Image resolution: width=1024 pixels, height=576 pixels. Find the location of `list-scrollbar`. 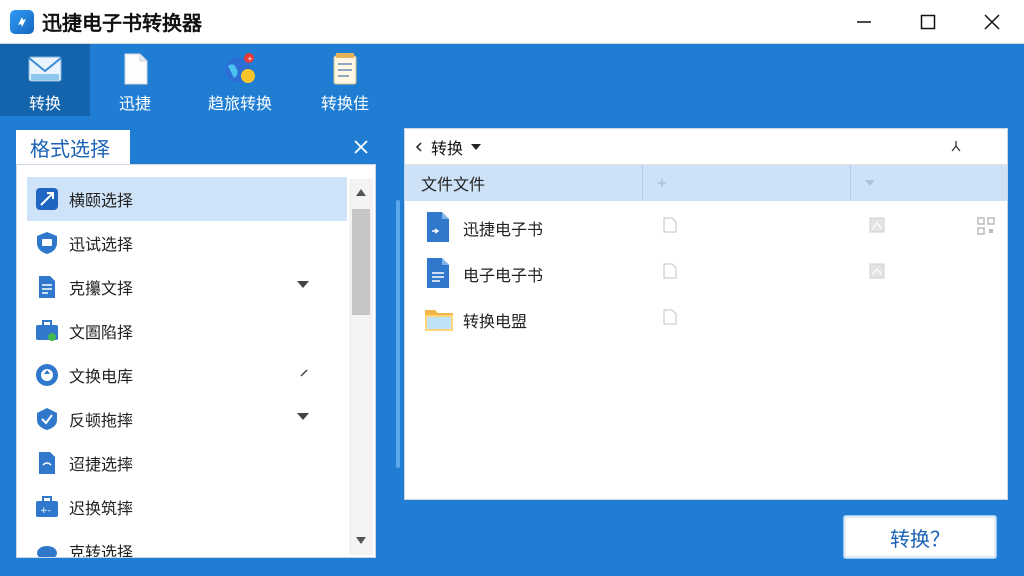

list-scrollbar is located at coordinates (361, 367).